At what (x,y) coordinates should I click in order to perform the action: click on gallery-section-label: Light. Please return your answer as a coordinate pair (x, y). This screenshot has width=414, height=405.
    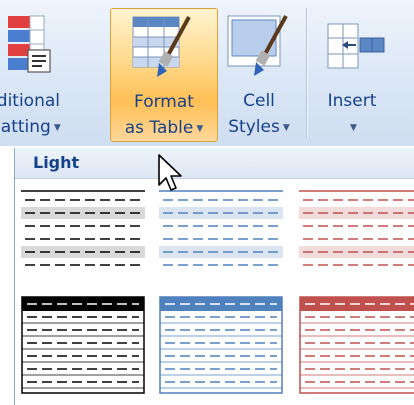
    Looking at the image, I should click on (56, 162).